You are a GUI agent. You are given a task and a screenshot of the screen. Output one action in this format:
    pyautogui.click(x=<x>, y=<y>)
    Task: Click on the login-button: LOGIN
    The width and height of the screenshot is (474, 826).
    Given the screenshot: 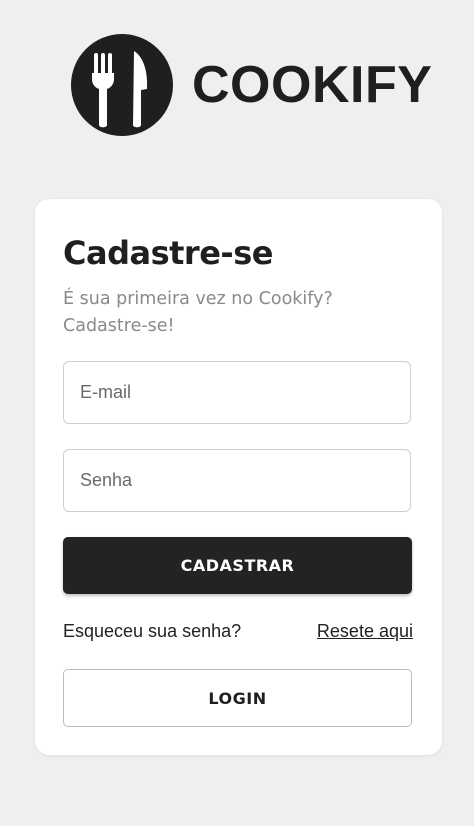 What is the action you would take?
    pyautogui.click(x=237, y=698)
    